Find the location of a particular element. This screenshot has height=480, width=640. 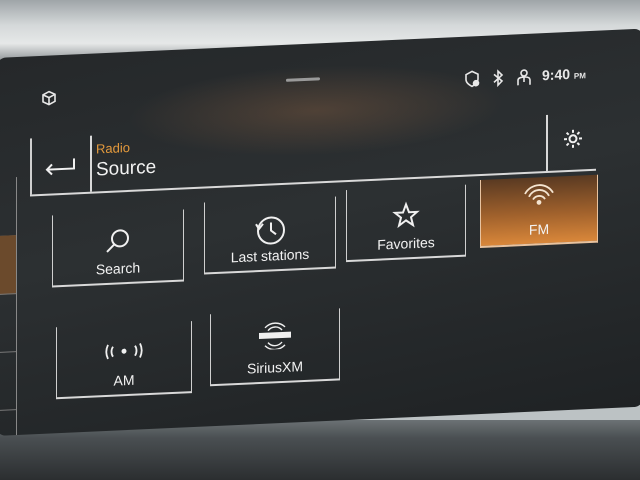

history-clock-icon is located at coordinates (270, 230).